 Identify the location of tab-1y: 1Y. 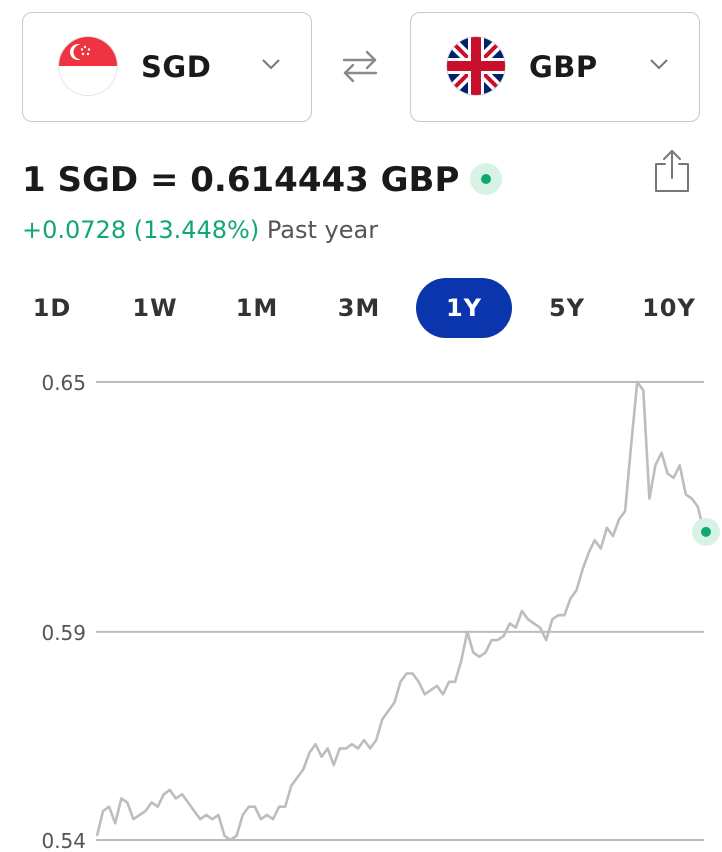
(464, 308).